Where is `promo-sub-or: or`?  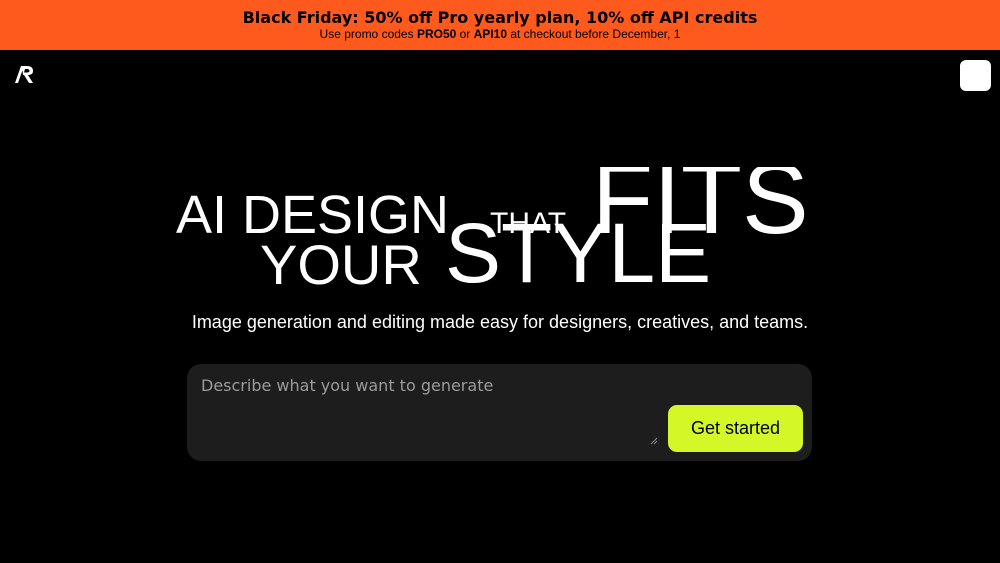 promo-sub-or: or is located at coordinates (465, 34).